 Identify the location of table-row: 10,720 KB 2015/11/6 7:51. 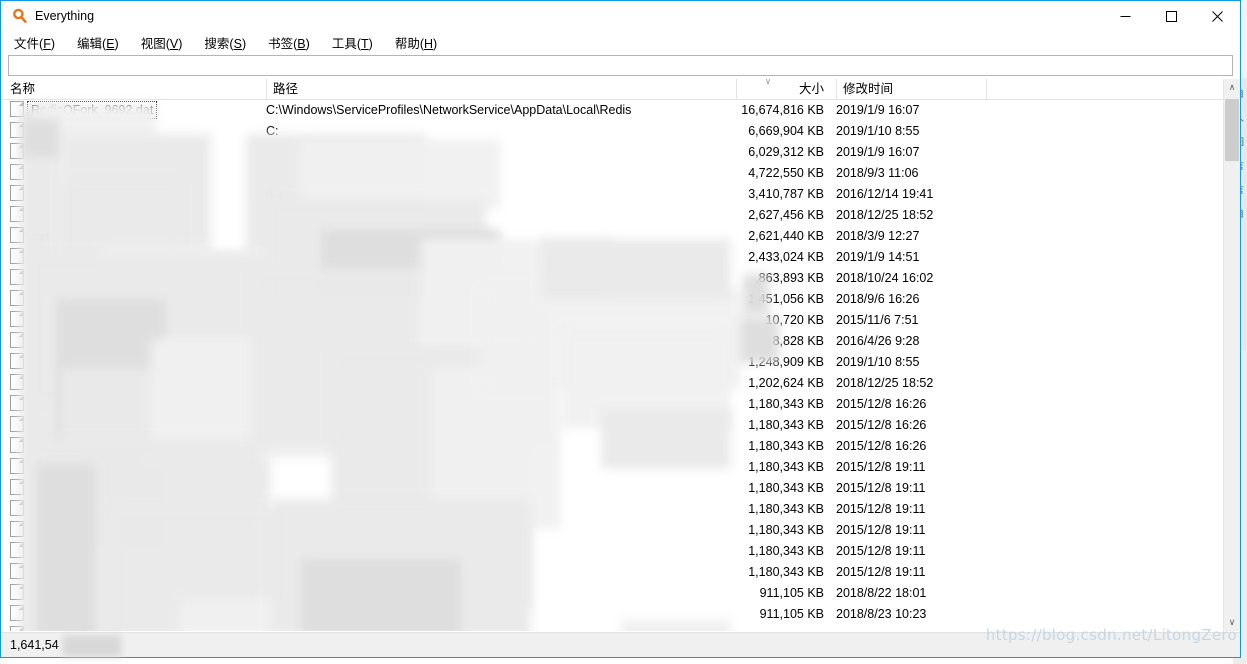
(620, 320).